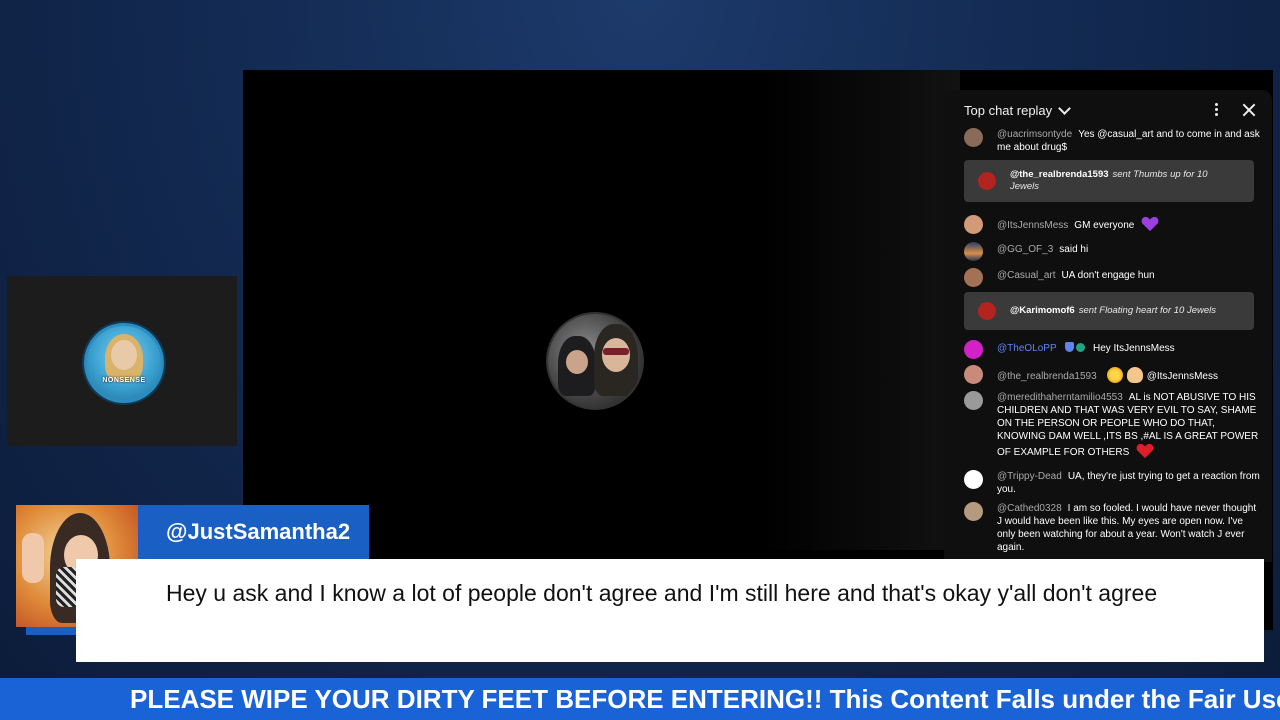 Image resolution: width=1280 pixels, height=720 pixels. Describe the element at coordinates (1027, 348) in the screenshot. I see `author-name: @TheOLoPP` at that location.